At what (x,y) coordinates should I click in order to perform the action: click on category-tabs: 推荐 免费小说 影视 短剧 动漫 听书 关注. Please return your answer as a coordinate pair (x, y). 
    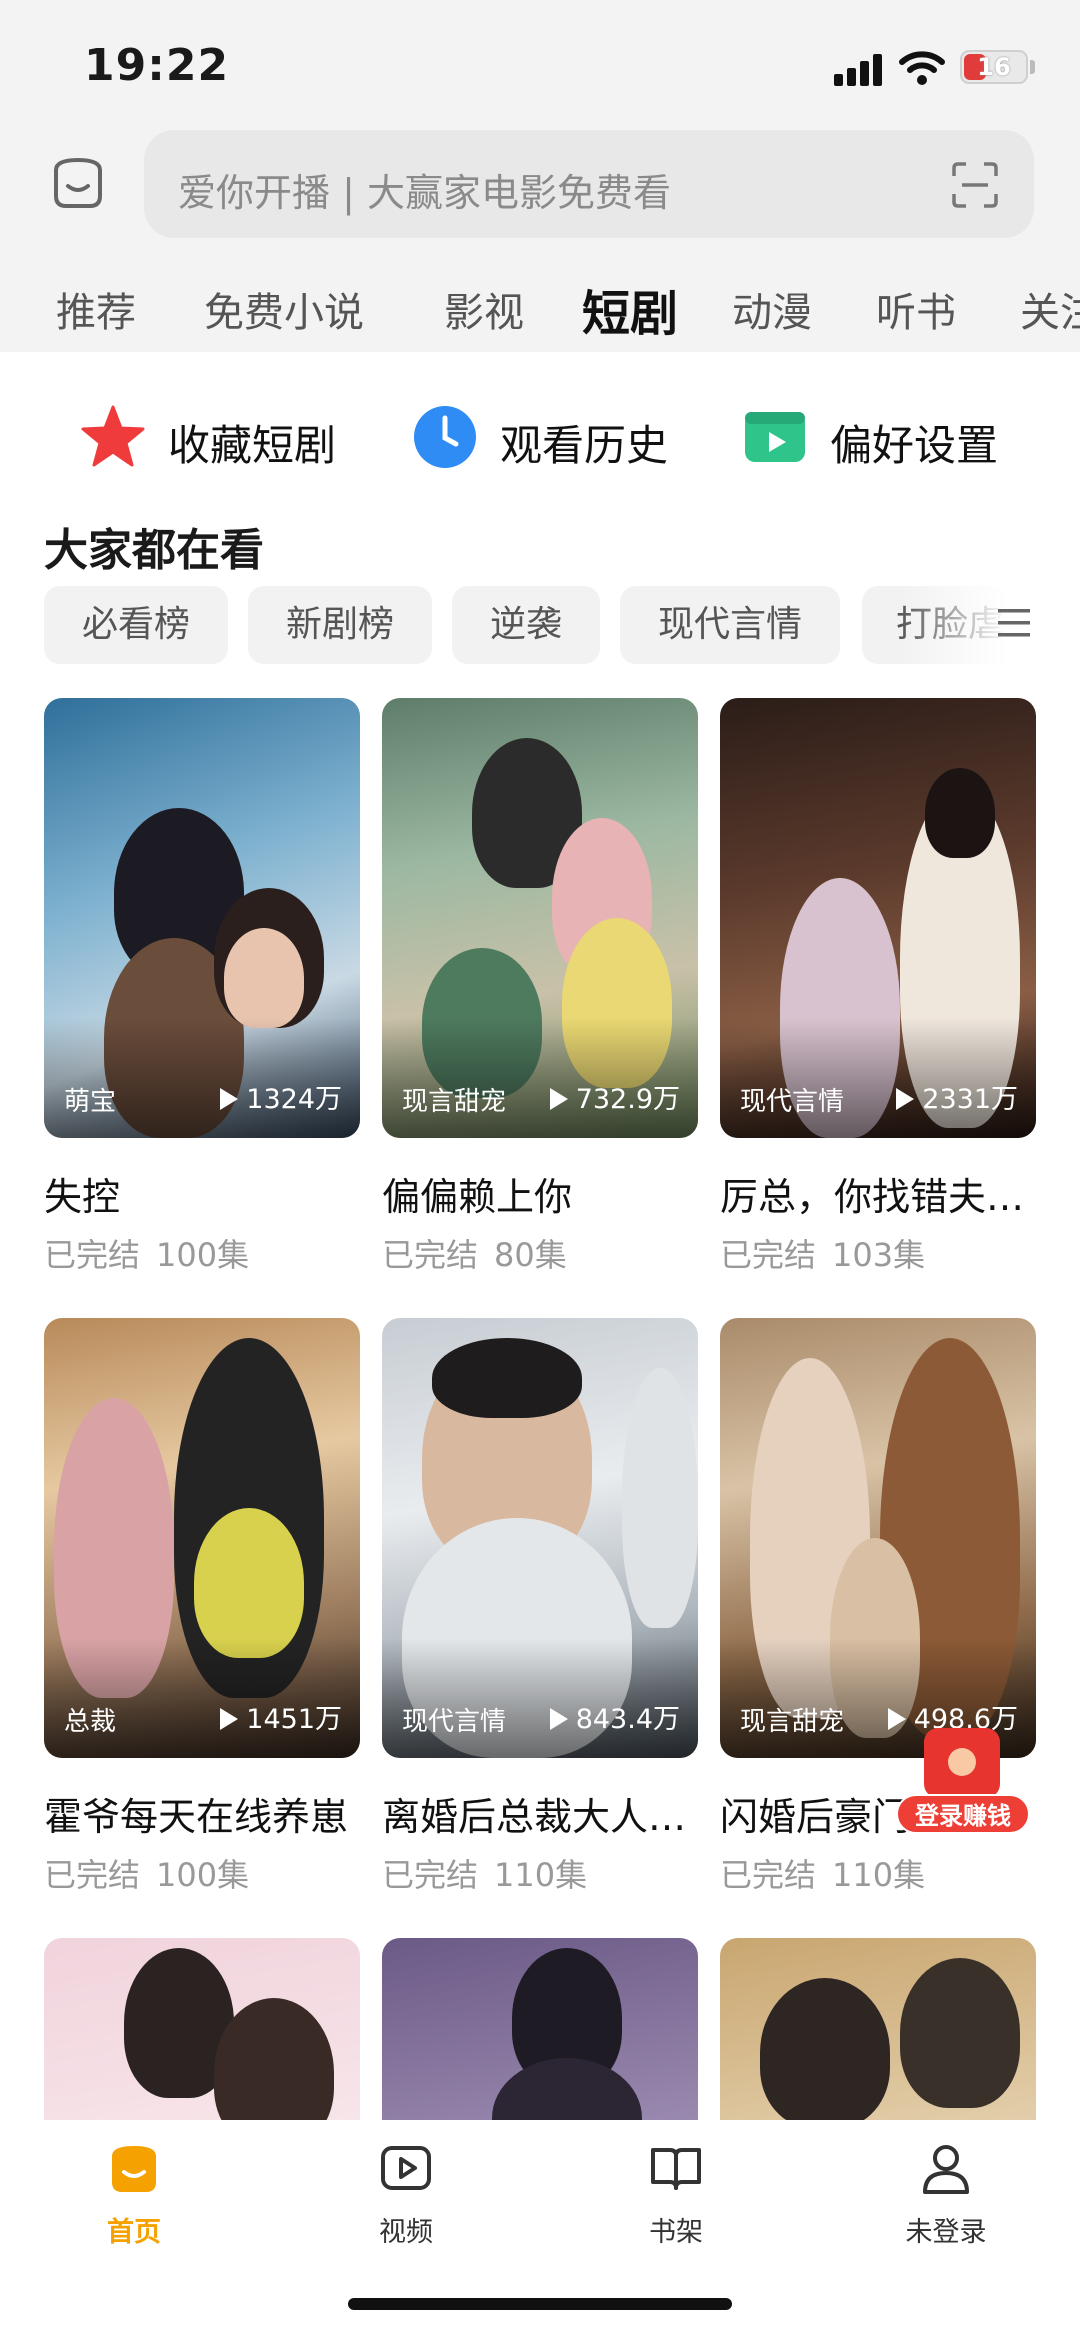
    Looking at the image, I should click on (540, 305).